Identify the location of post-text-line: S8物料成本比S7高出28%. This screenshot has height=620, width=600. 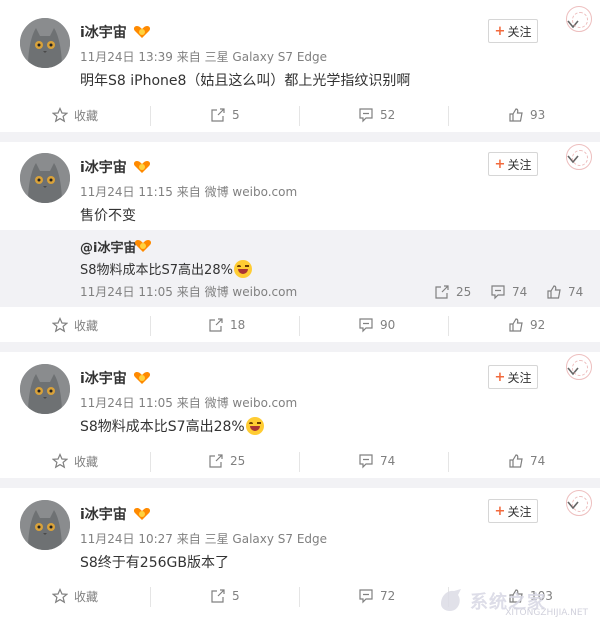
(172, 426).